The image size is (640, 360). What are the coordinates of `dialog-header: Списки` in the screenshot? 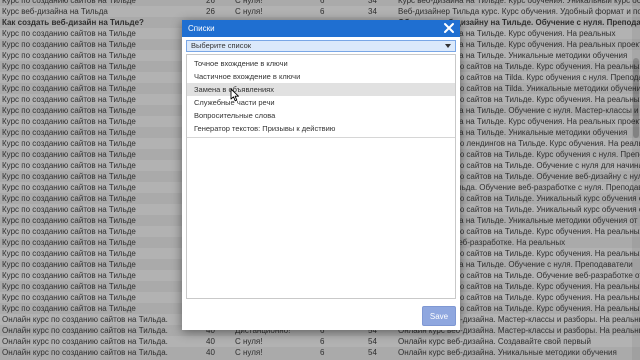 It's located at (321, 28).